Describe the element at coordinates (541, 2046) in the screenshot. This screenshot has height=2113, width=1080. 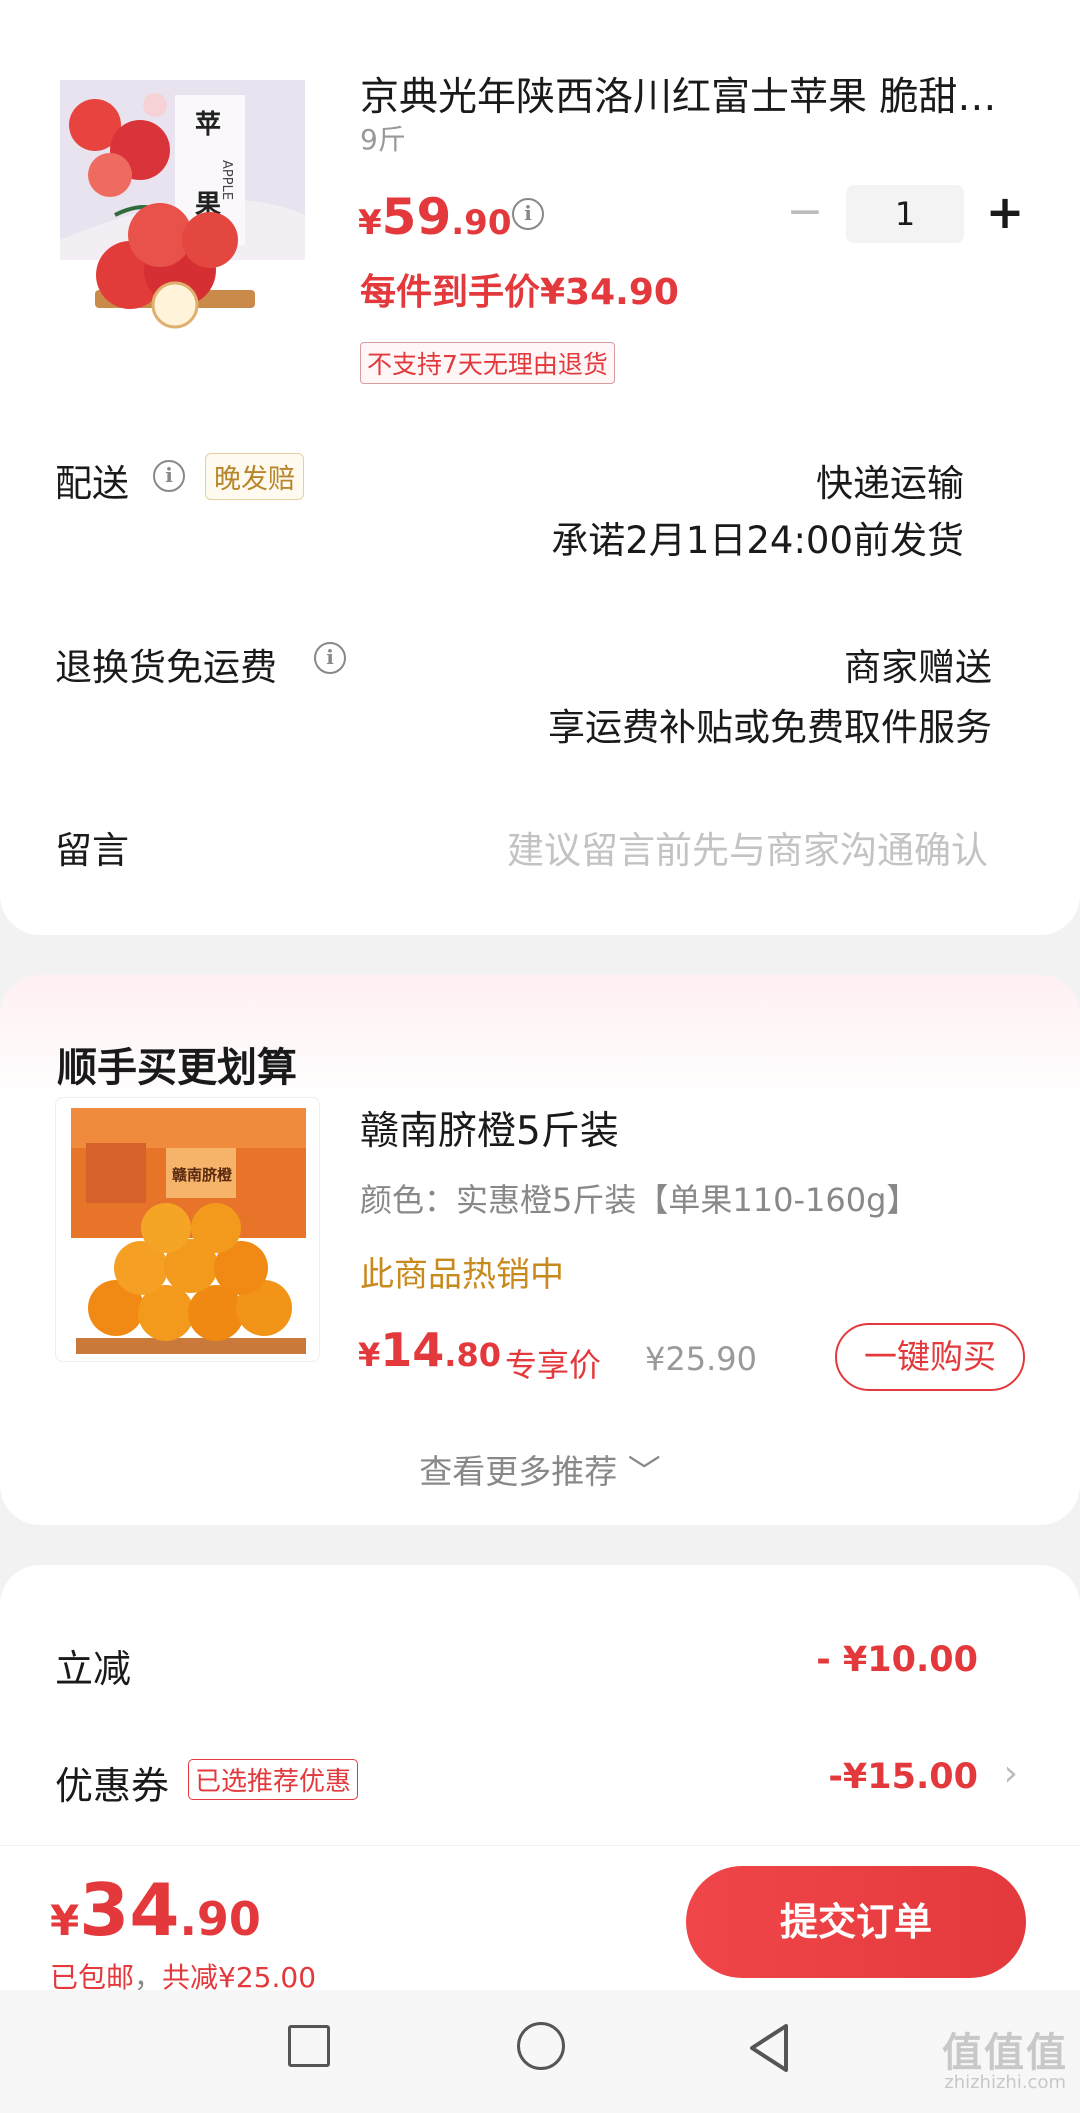
I see `home-icon` at that location.